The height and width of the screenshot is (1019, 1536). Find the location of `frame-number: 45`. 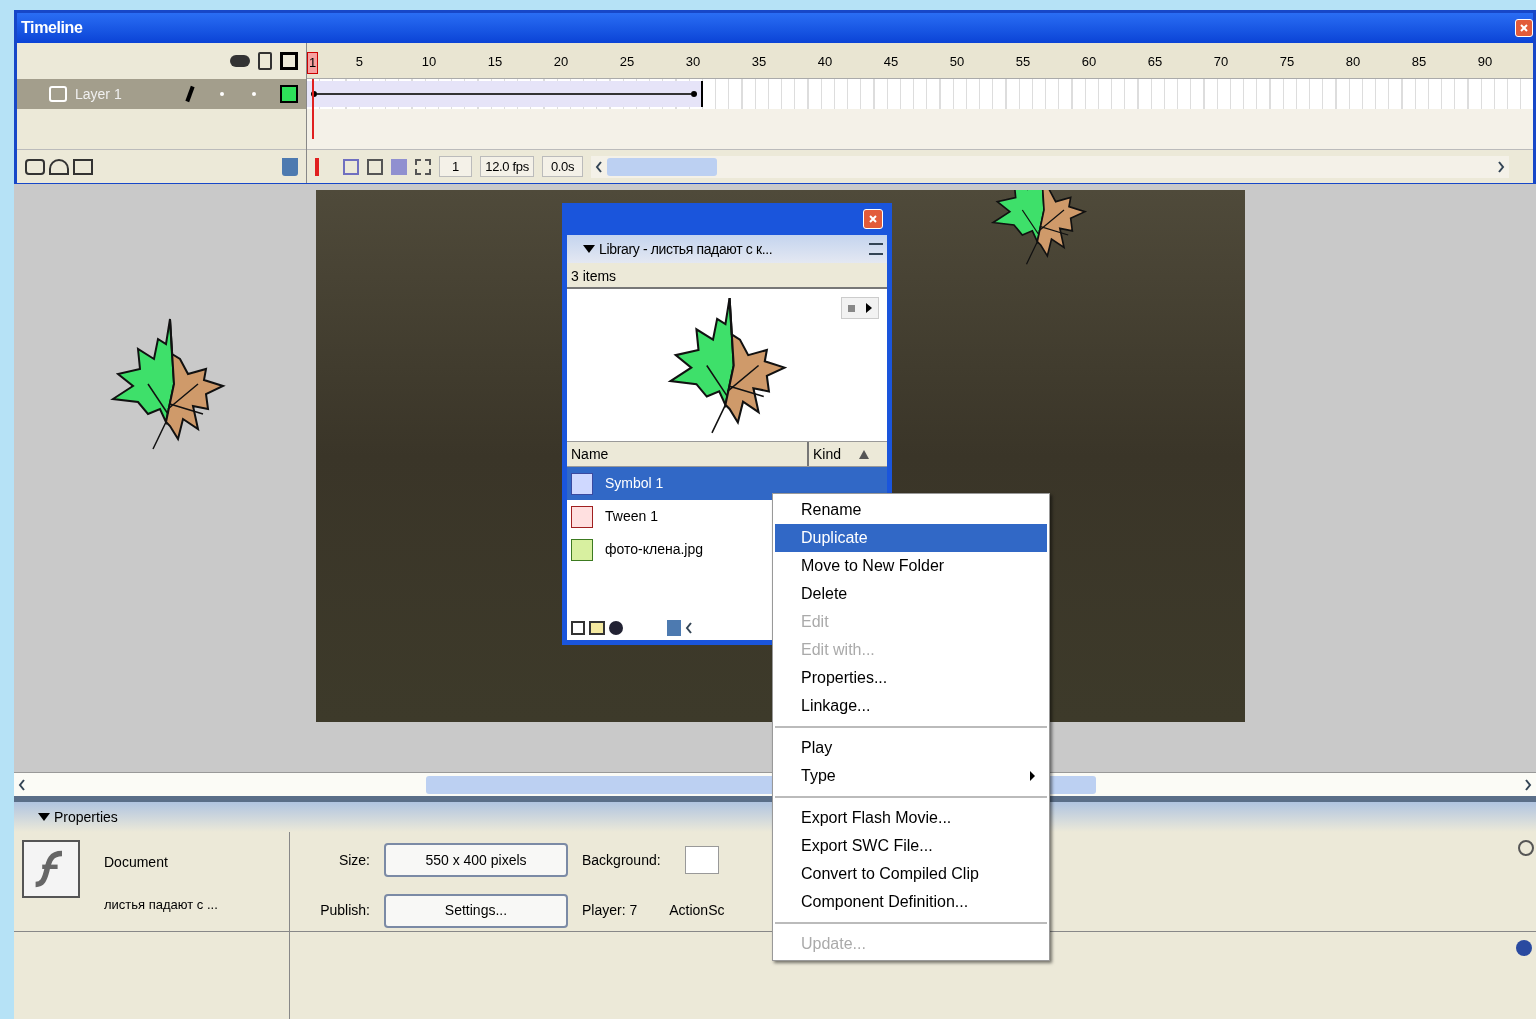

frame-number: 45 is located at coordinates (891, 62).